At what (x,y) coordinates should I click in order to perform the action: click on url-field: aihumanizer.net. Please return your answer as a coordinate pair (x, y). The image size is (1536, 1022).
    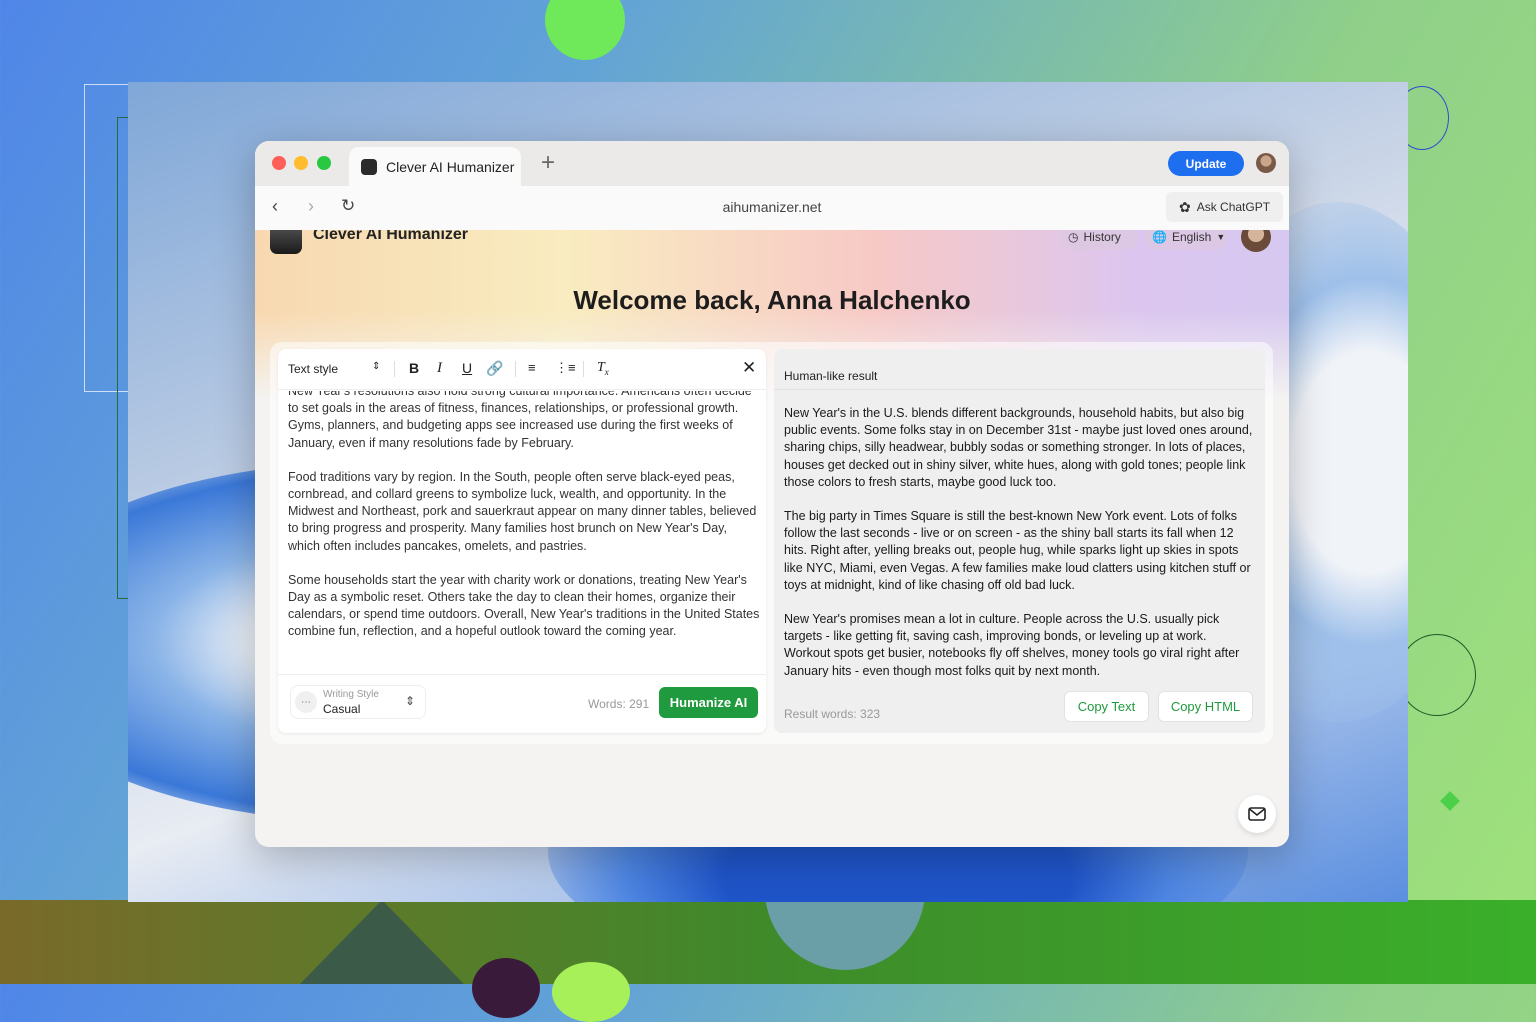
    Looking at the image, I should click on (772, 207).